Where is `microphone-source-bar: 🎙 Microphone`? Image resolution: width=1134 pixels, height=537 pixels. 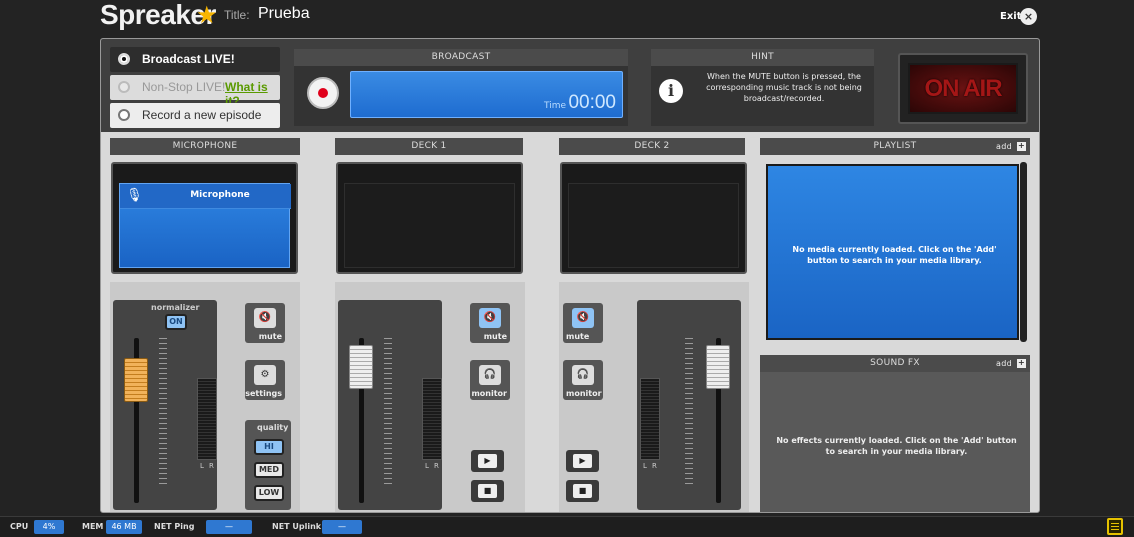 microphone-source-bar: 🎙 Microphone is located at coordinates (205, 196).